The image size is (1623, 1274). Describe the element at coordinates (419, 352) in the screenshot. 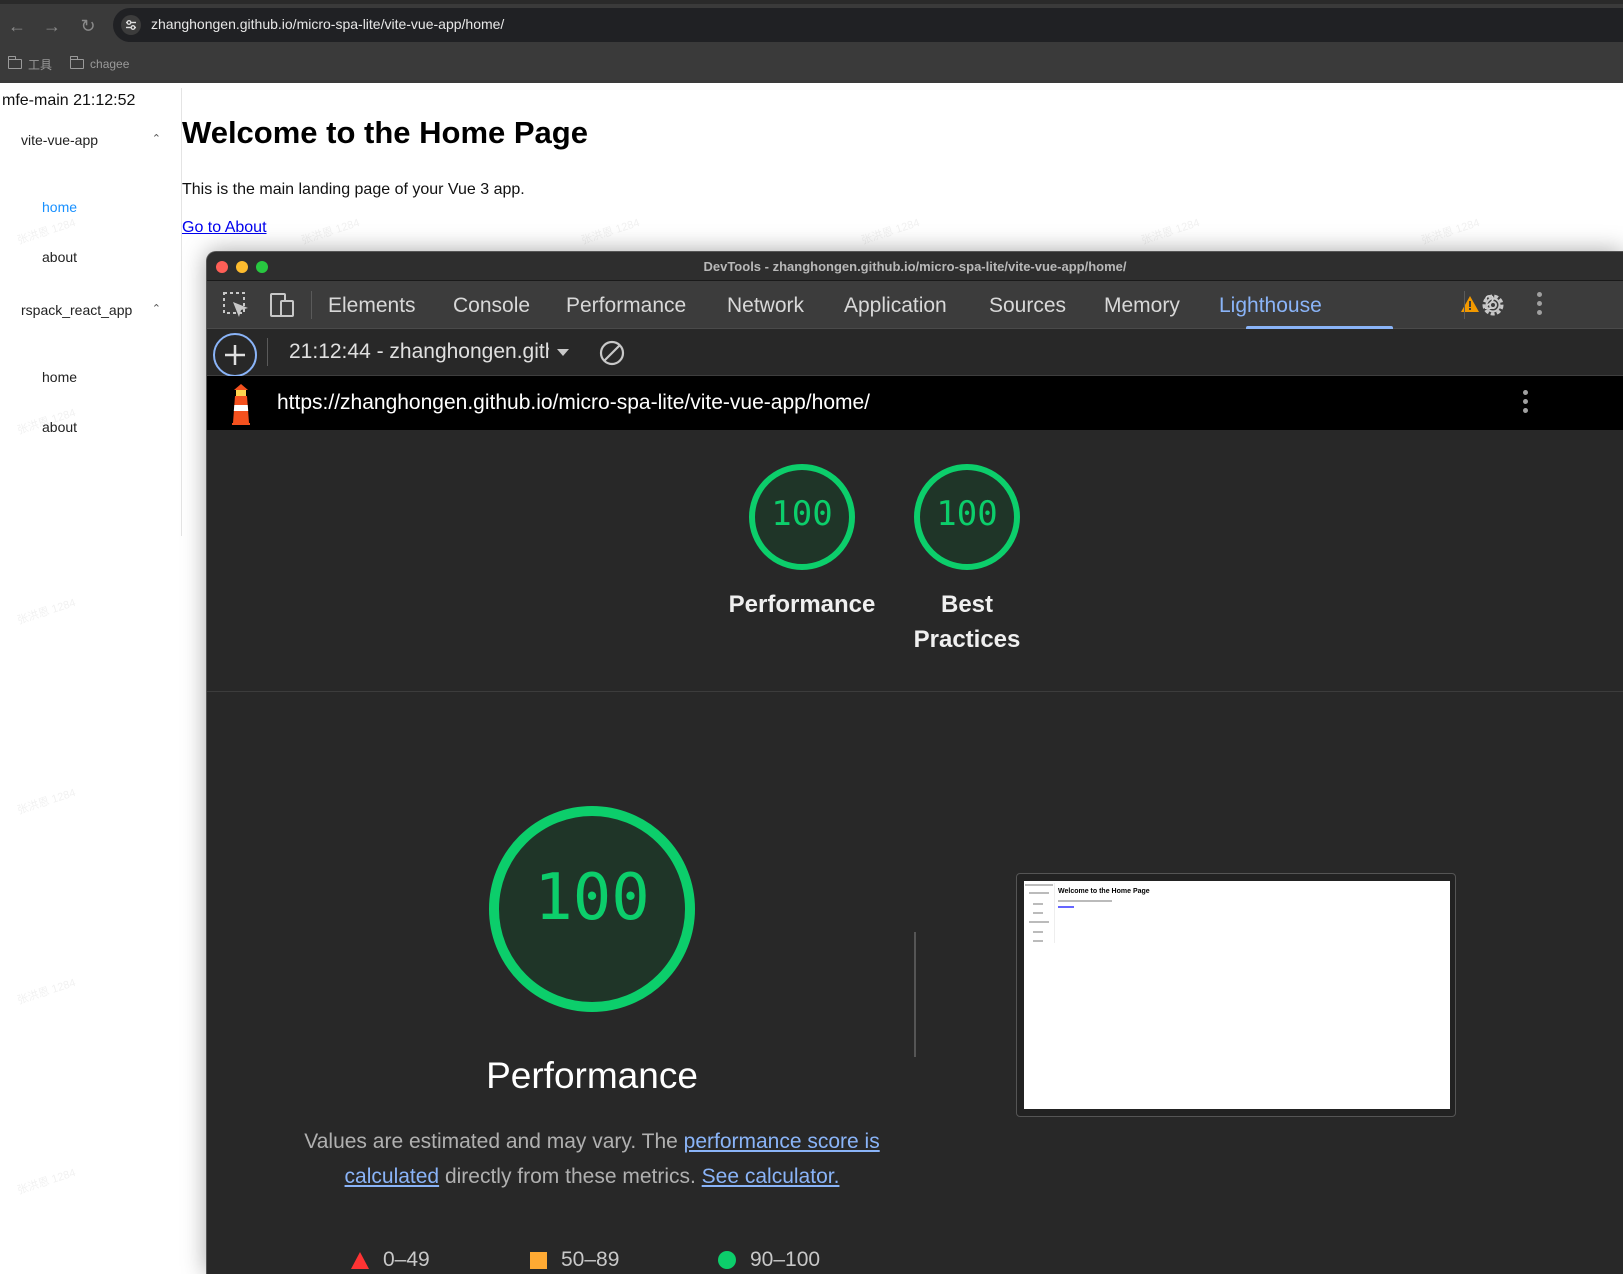

I see `report-select: 21:12:44 - zhanghongen.github.io` at that location.